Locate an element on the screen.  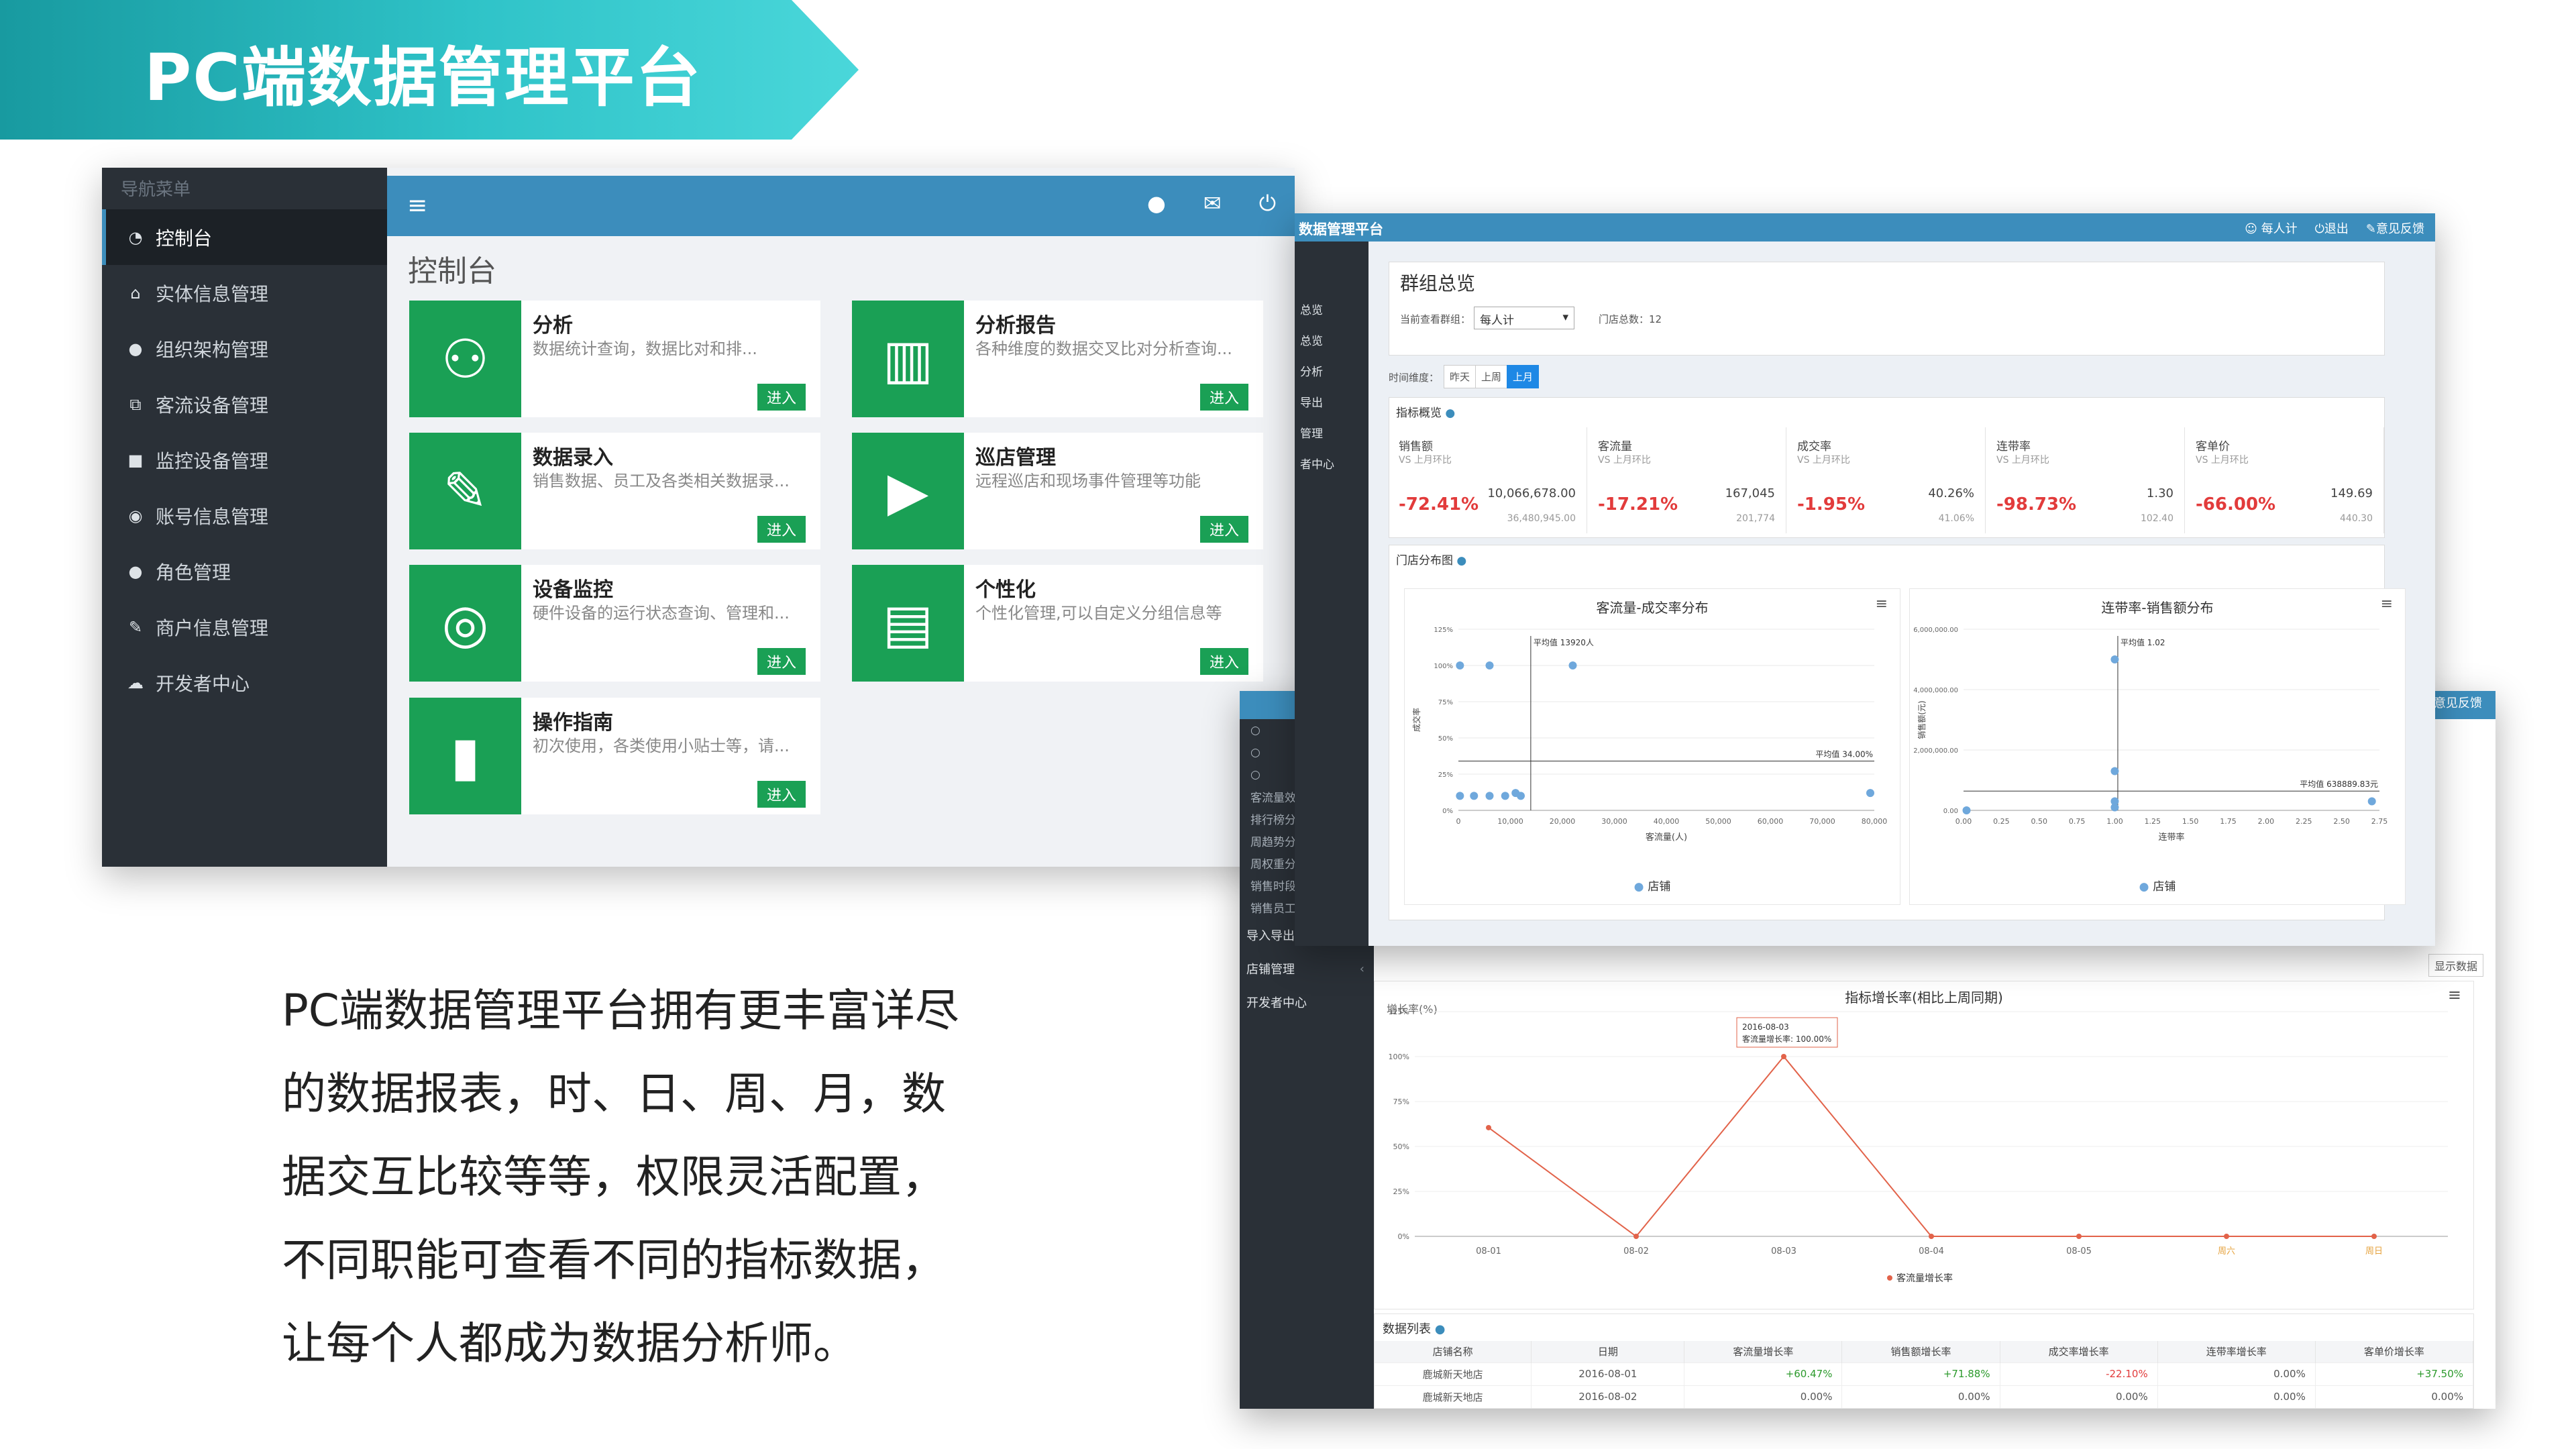
sidebar-item: ⌂ 实体信息管理 is located at coordinates (244, 293).